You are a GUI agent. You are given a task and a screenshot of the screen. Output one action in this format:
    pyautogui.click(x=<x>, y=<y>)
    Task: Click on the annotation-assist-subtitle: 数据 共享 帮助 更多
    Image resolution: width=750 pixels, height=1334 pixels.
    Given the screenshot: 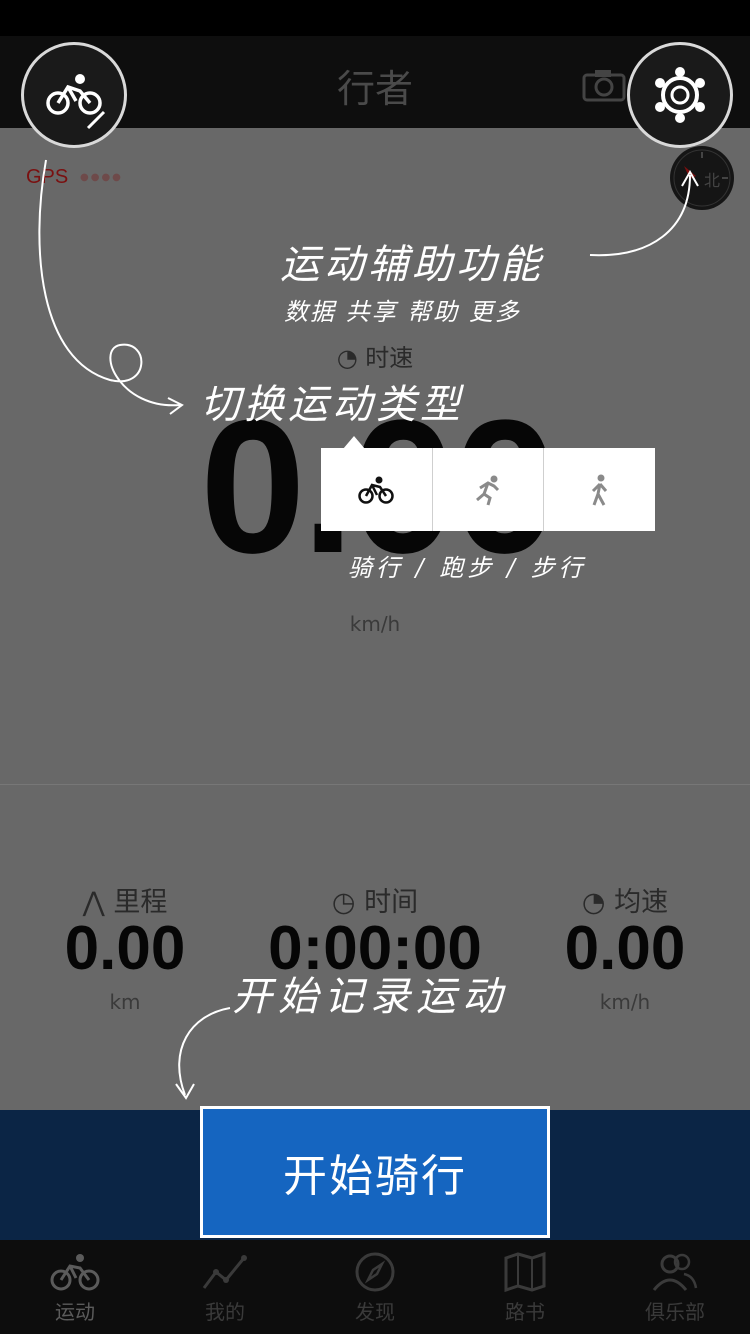 What is the action you would take?
    pyautogui.click(x=402, y=312)
    